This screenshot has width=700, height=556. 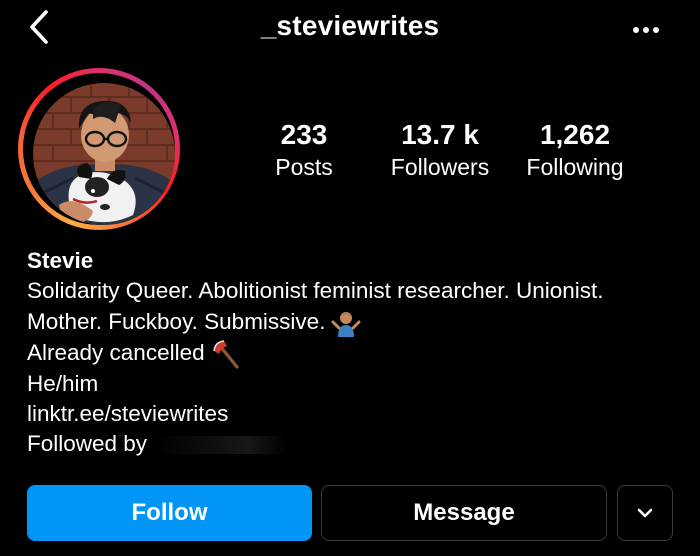 I want to click on message-button-label: Message, so click(x=464, y=512).